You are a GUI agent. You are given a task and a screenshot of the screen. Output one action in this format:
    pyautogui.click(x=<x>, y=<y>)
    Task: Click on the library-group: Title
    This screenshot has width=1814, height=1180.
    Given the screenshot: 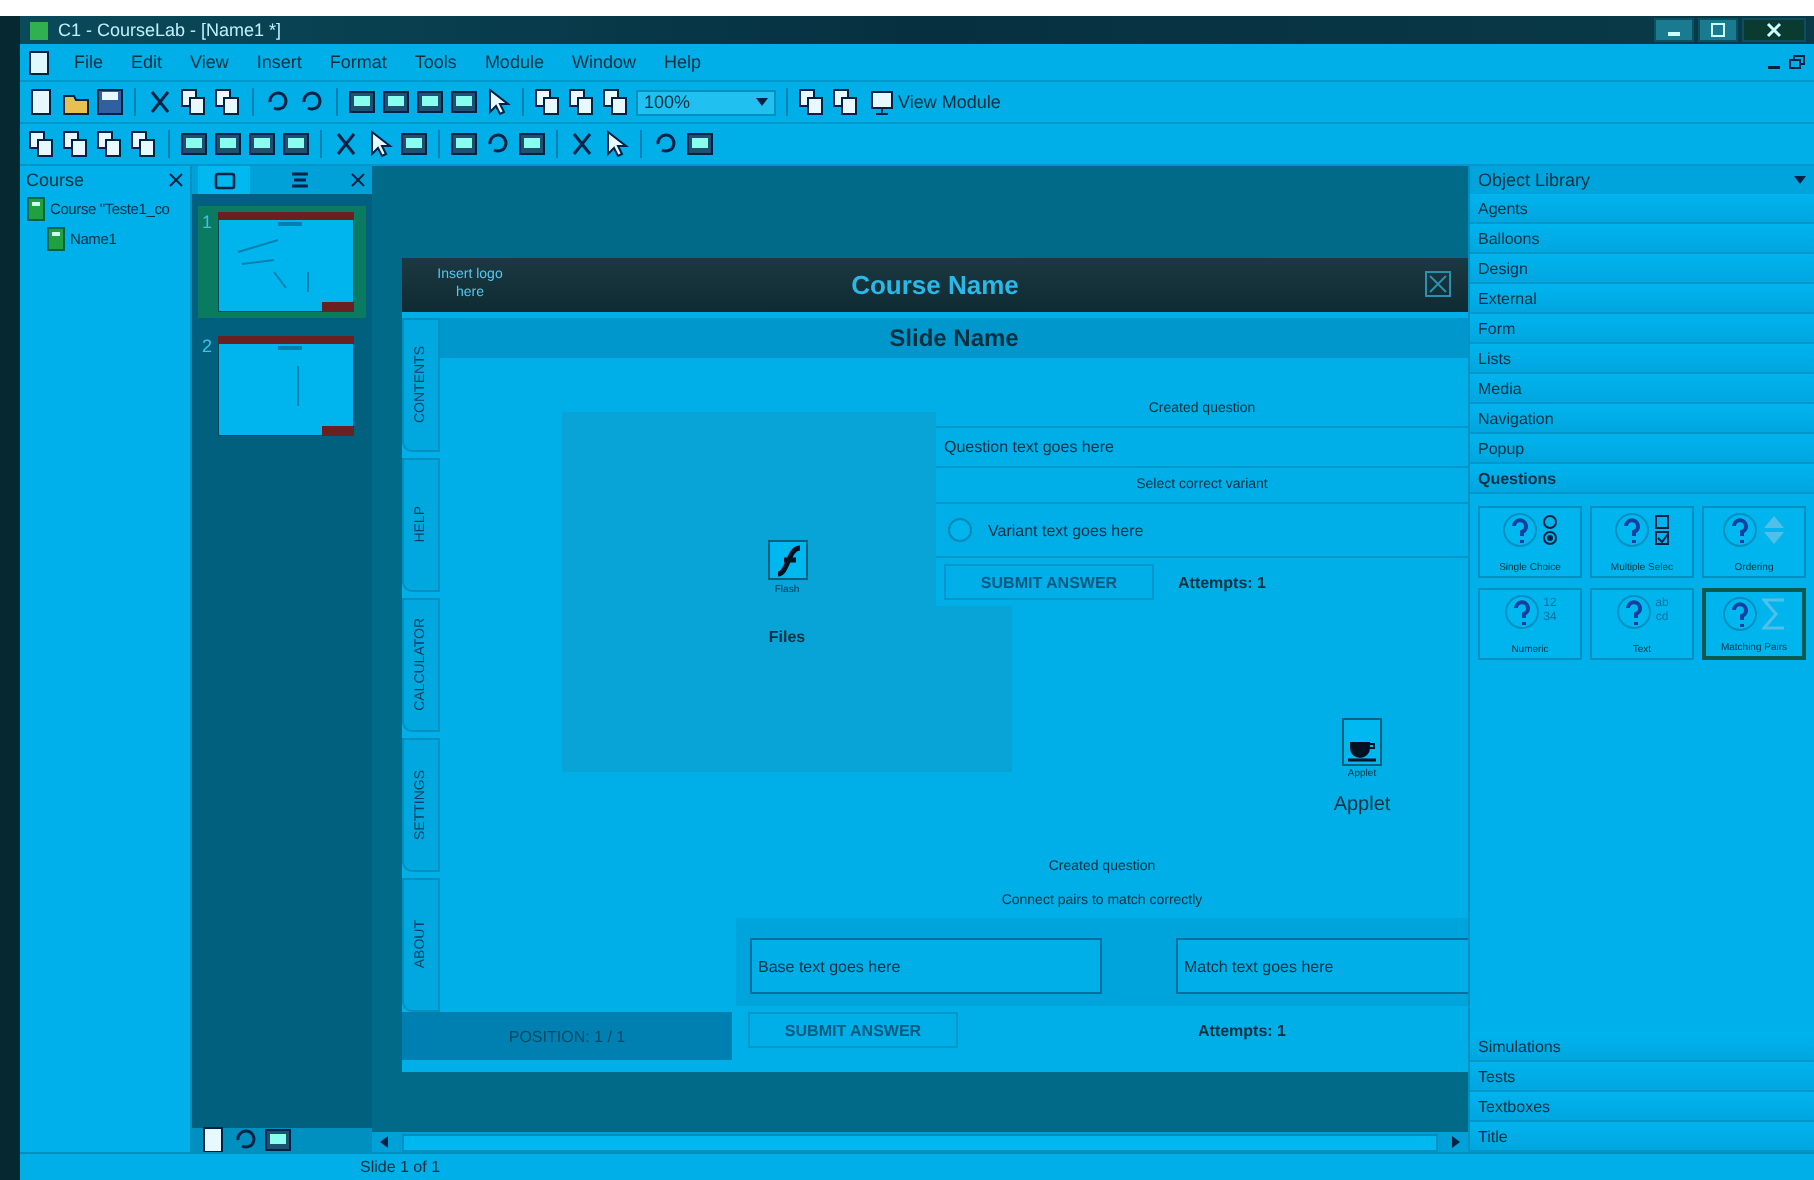 What is the action you would take?
    pyautogui.click(x=1642, y=1137)
    